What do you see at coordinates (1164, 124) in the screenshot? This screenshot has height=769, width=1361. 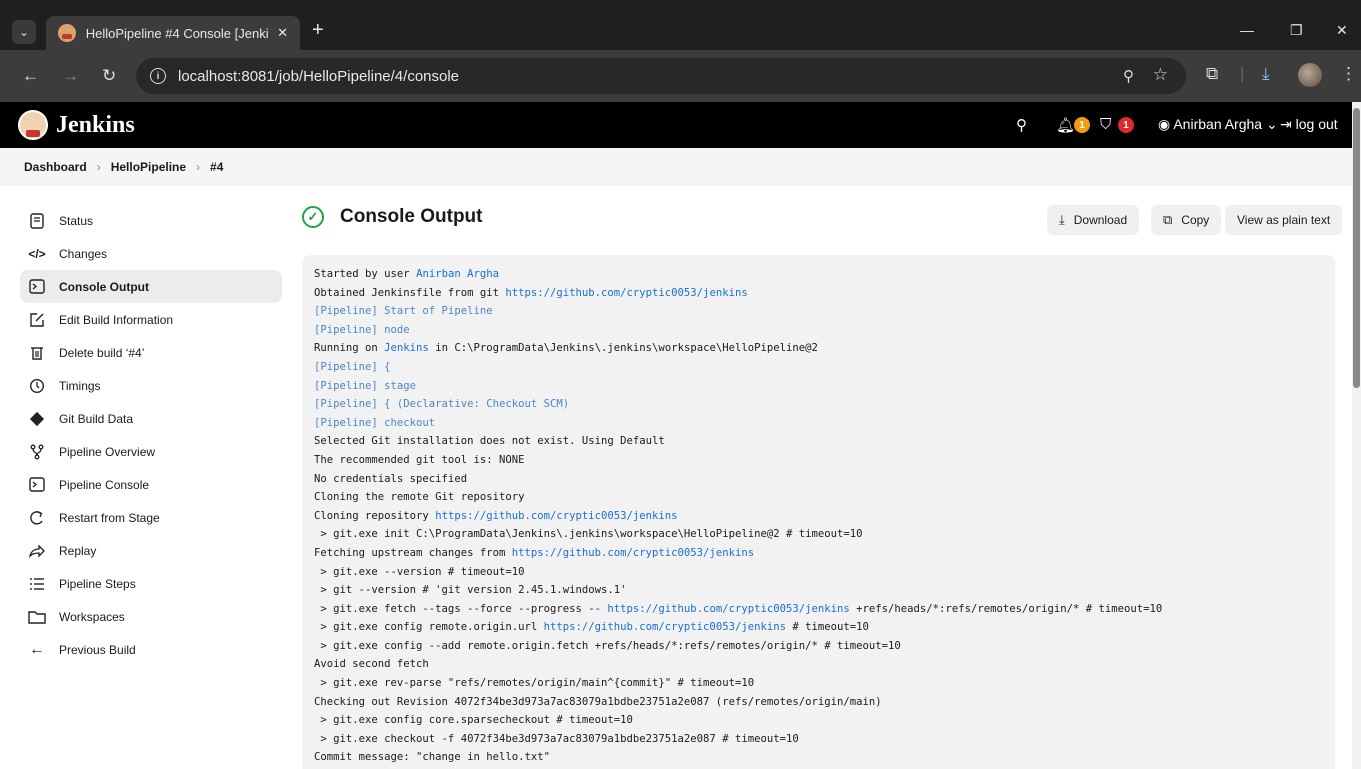 I see `user-icon: ◉` at bounding box center [1164, 124].